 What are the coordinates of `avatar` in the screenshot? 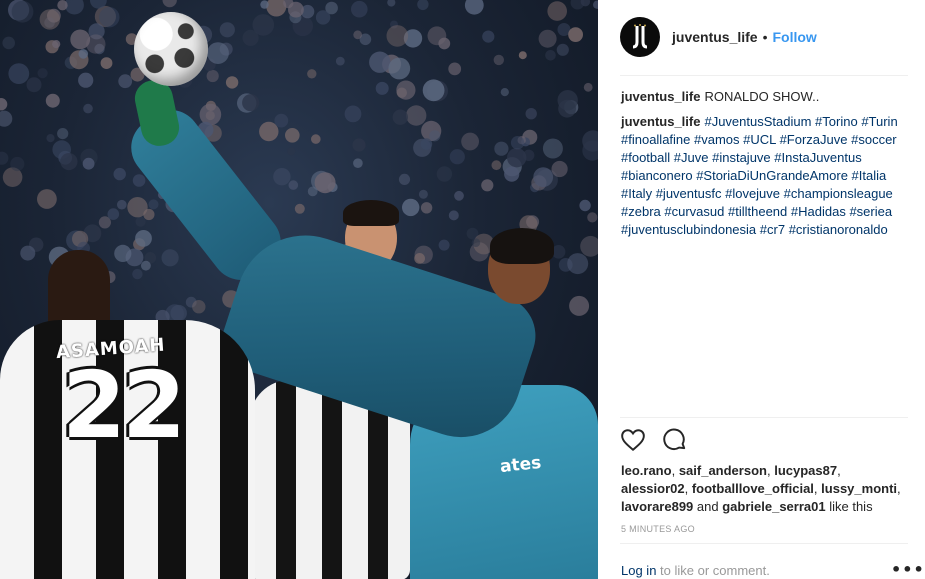 It's located at (640, 37).